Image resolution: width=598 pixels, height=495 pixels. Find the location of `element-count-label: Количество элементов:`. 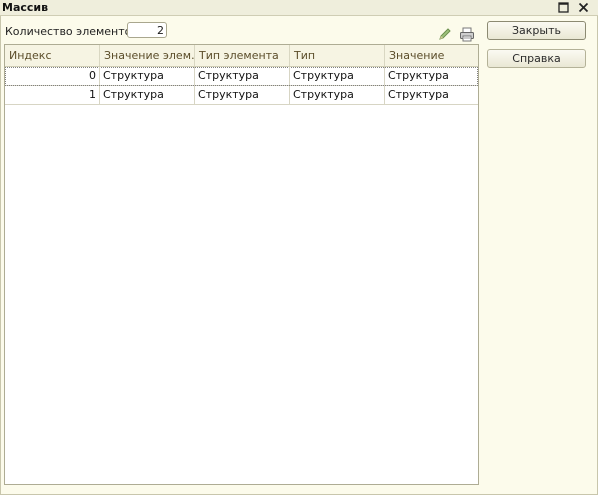

element-count-label: Количество элементов: is located at coordinates (73, 31).